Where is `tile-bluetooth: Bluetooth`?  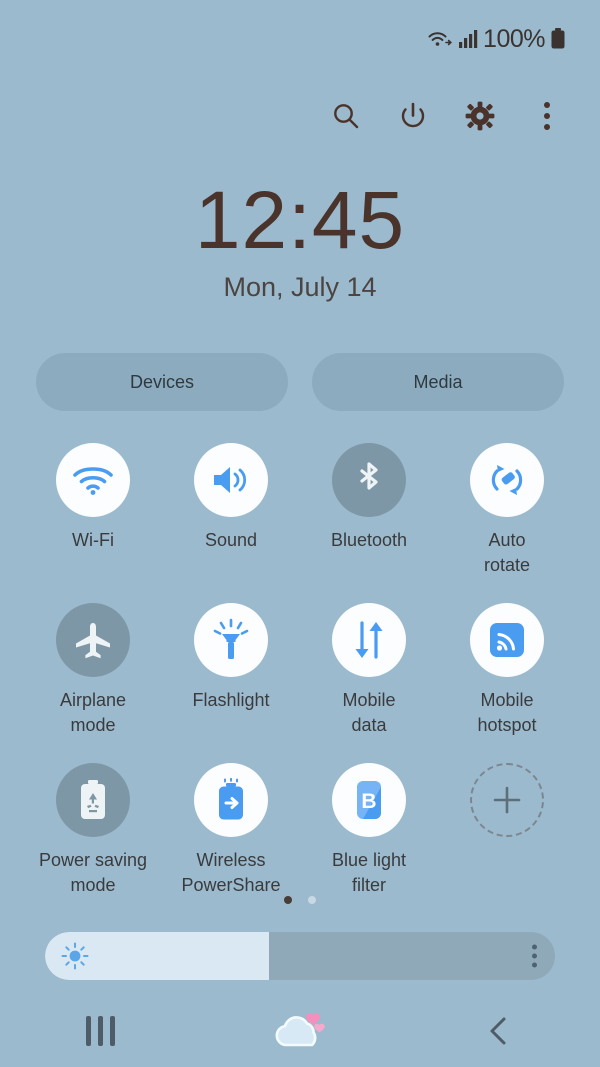
tile-bluetooth: Bluetooth is located at coordinates (369, 510).